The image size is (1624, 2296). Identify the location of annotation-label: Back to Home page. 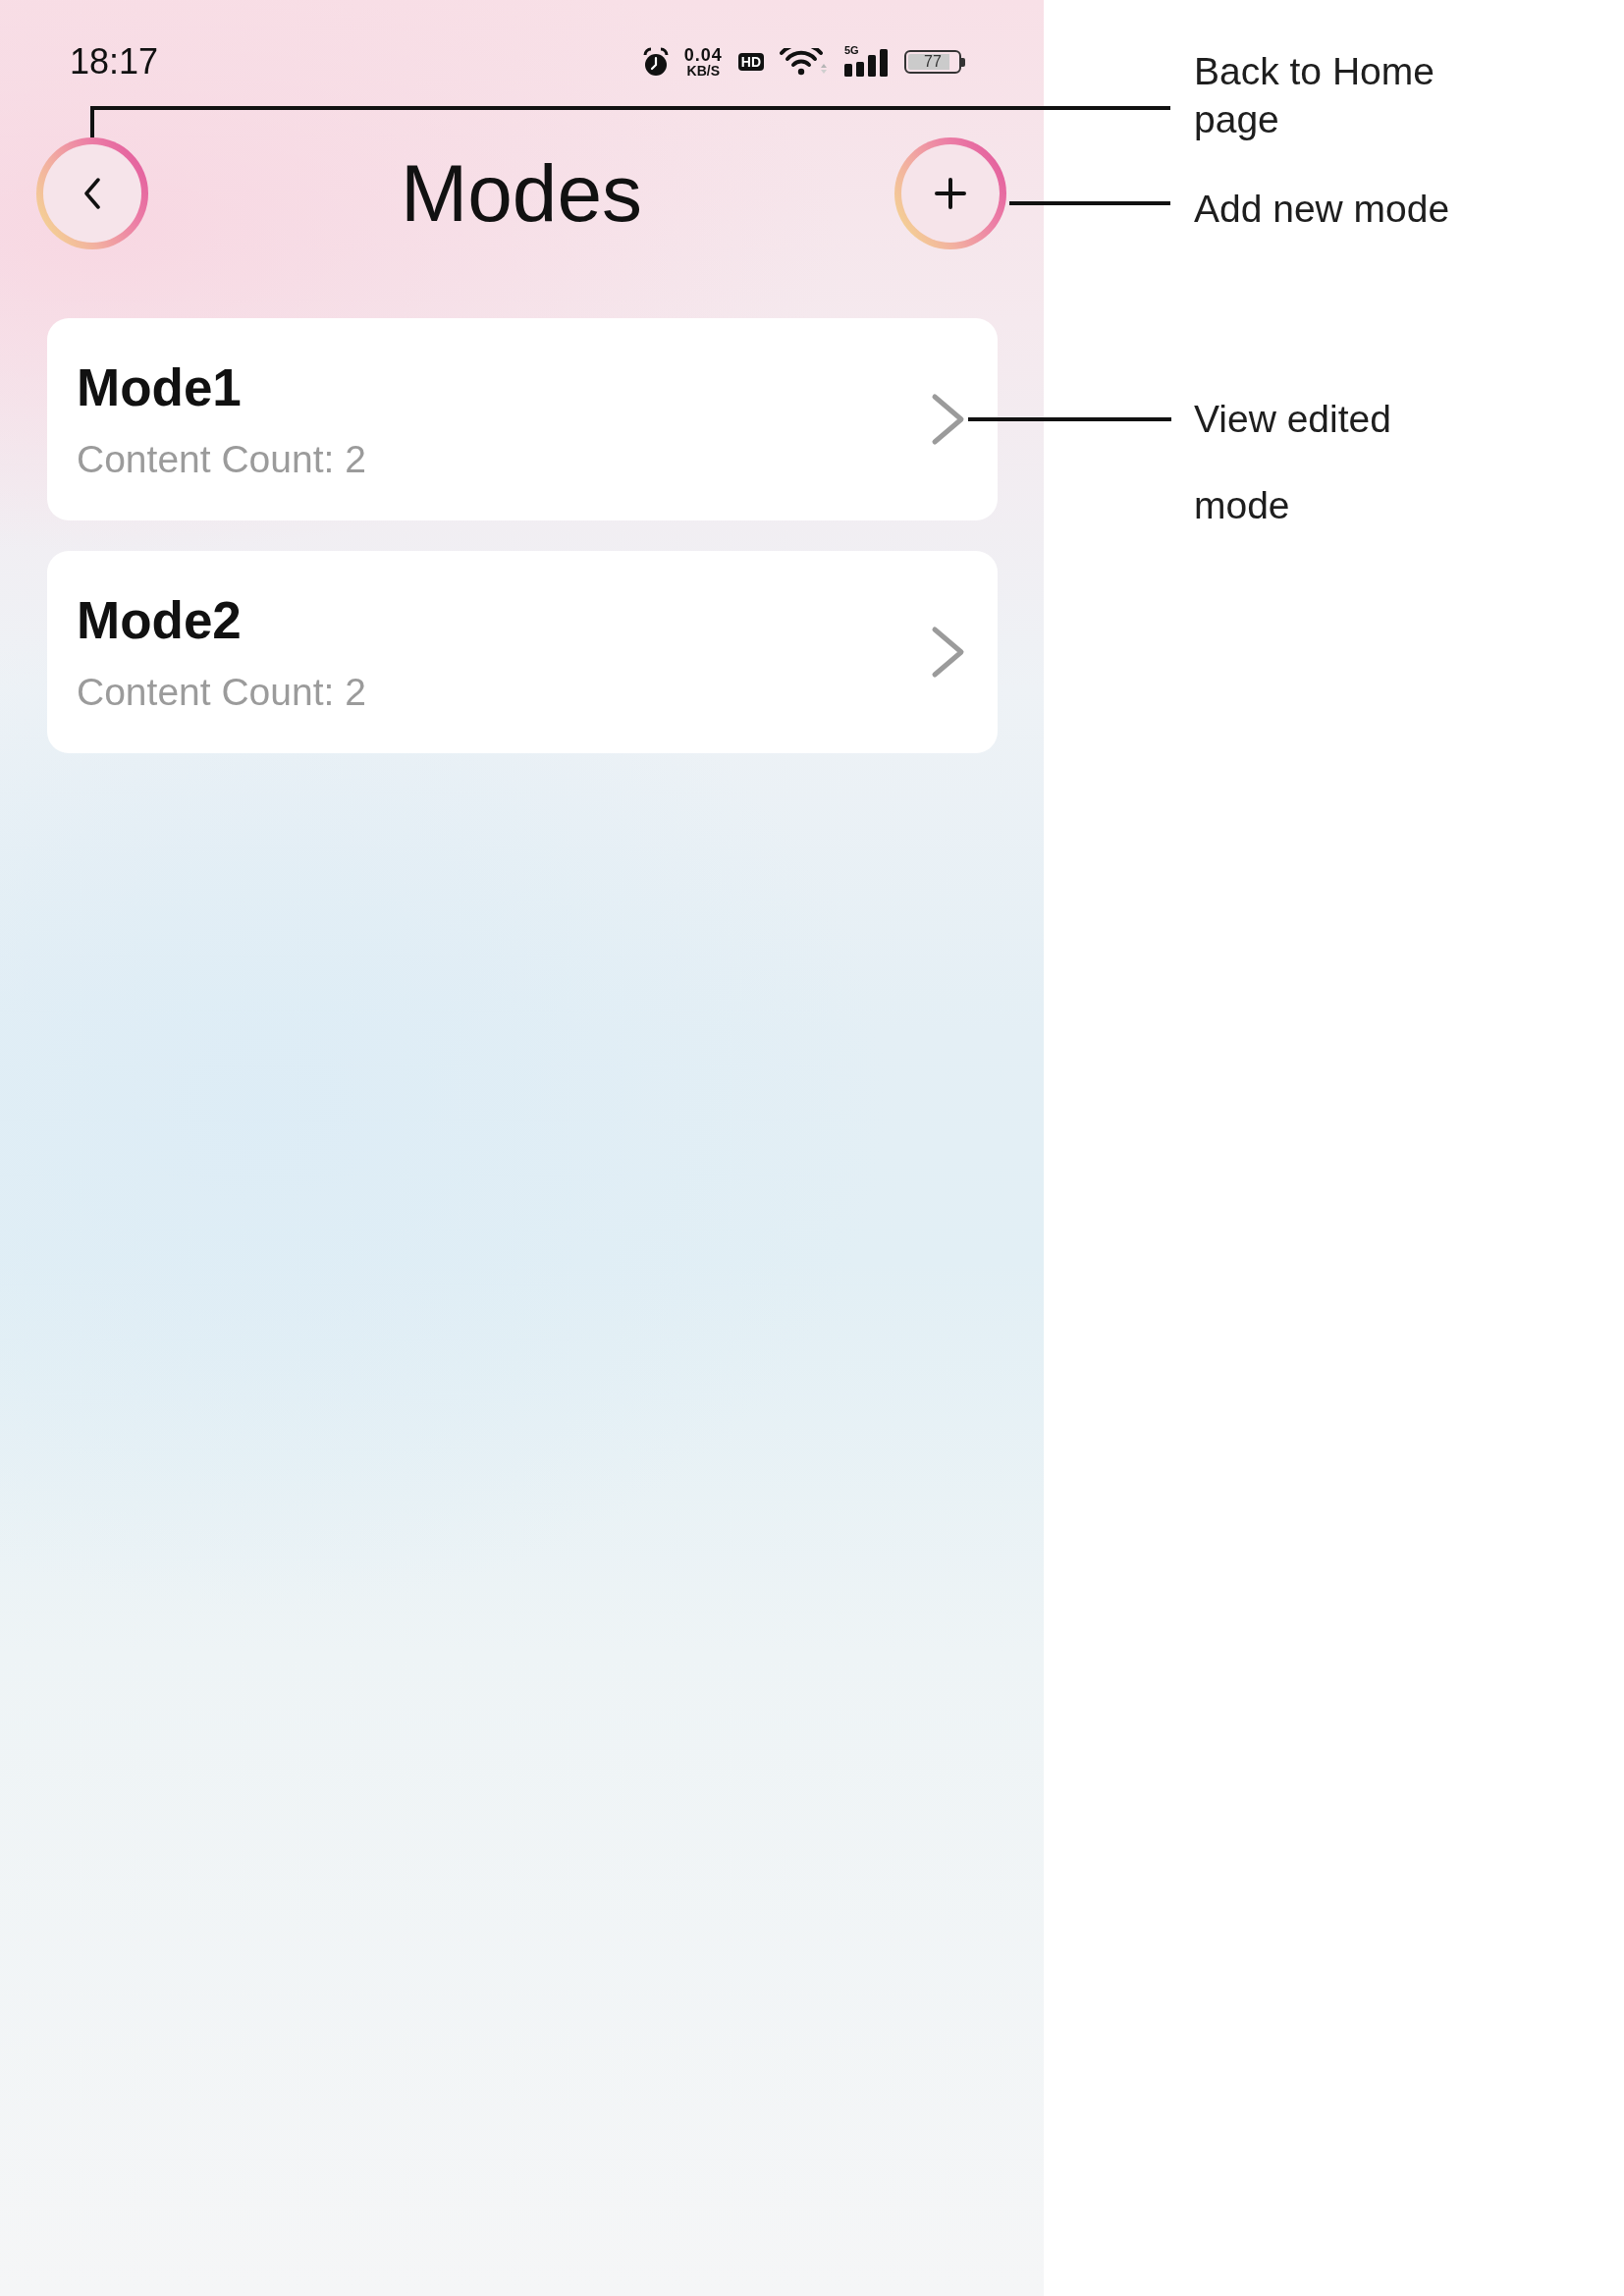
(1314, 95).